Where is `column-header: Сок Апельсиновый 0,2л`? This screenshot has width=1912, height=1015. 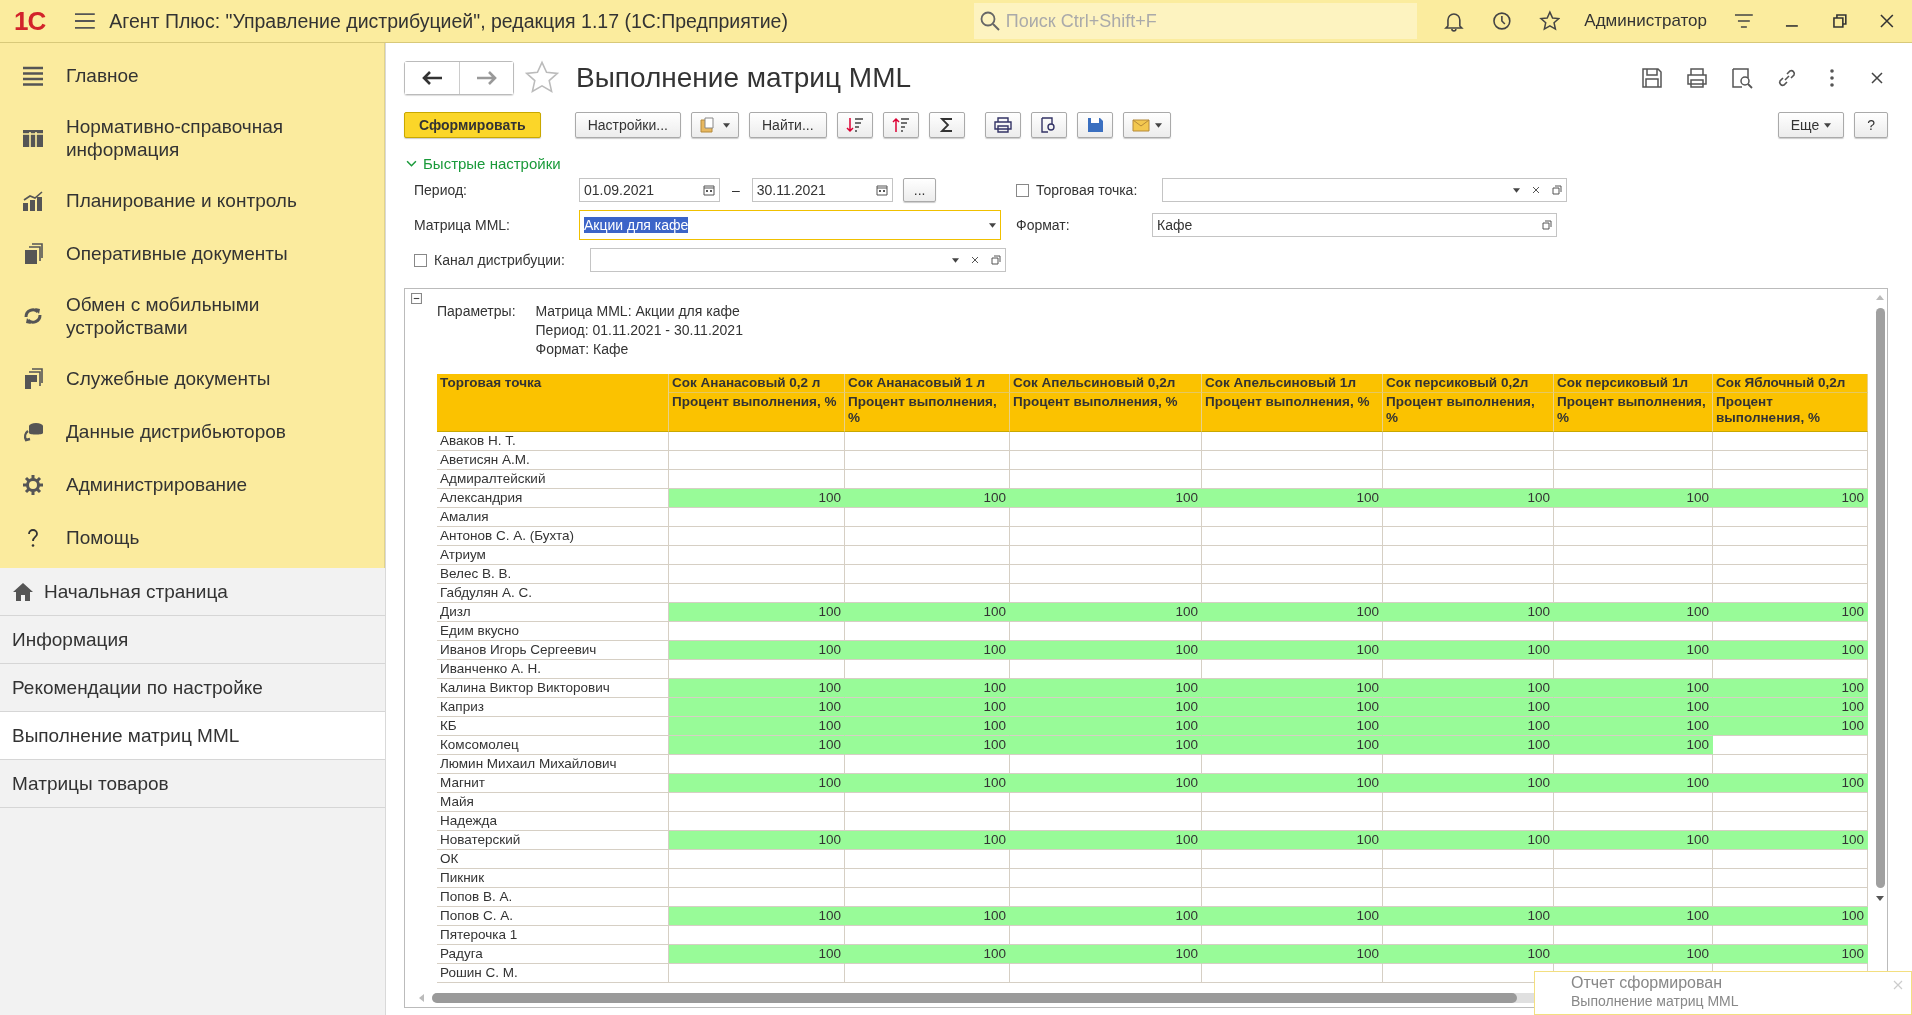
column-header: Сок Апельсиновый 0,2л is located at coordinates (1106, 383).